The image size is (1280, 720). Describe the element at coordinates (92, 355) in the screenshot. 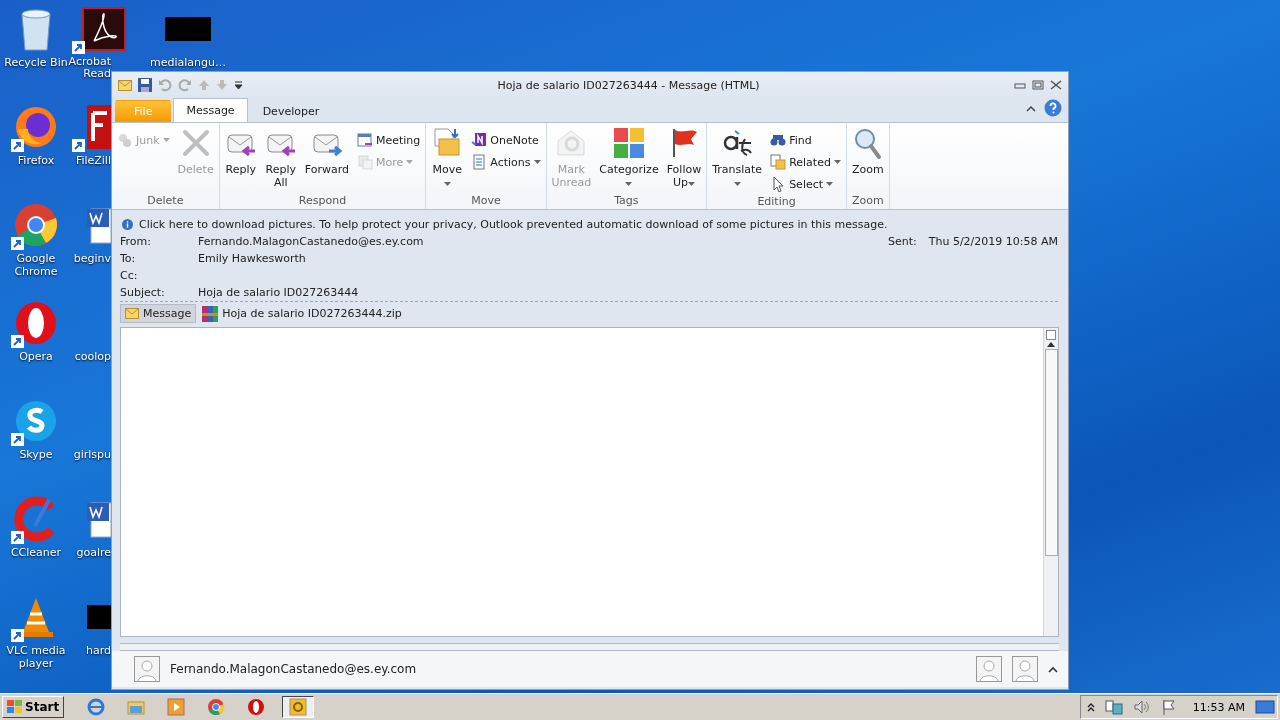

I see `desktop-icon-label: coolop` at that location.